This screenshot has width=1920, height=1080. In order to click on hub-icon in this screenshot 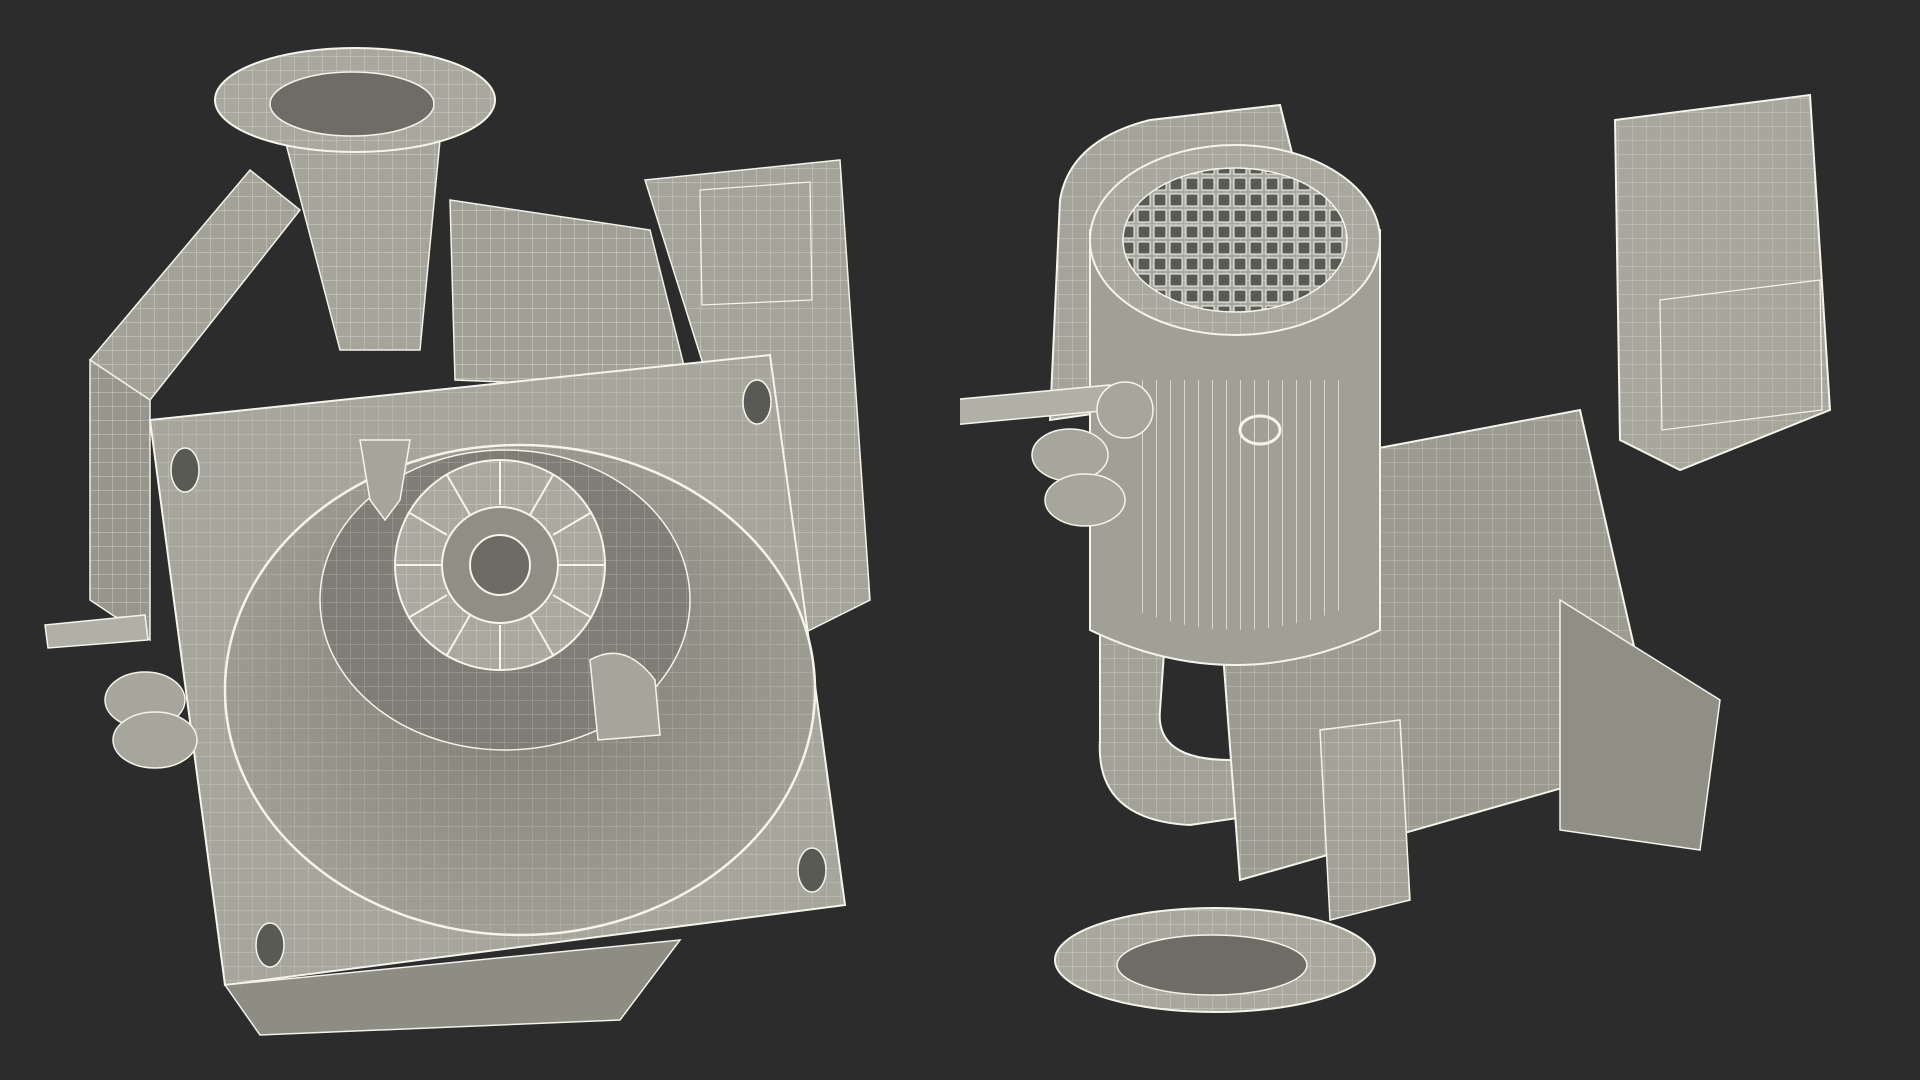, I will do `click(500, 565)`.